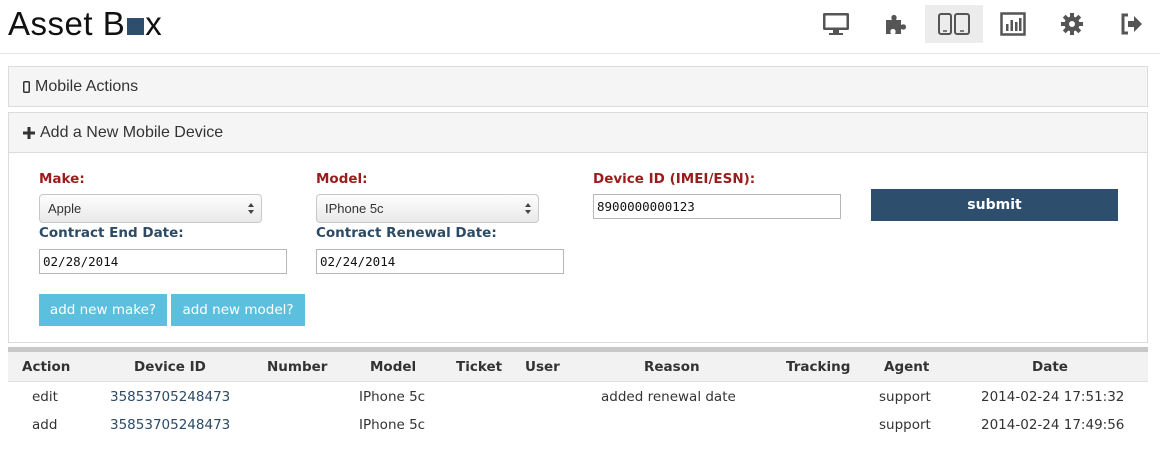  What do you see at coordinates (672, 367) in the screenshot?
I see `column-header-reason: Reason` at bounding box center [672, 367].